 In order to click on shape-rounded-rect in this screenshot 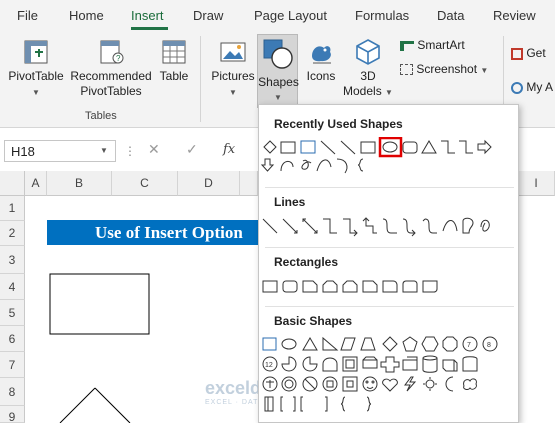, I will do `click(410, 147)`.